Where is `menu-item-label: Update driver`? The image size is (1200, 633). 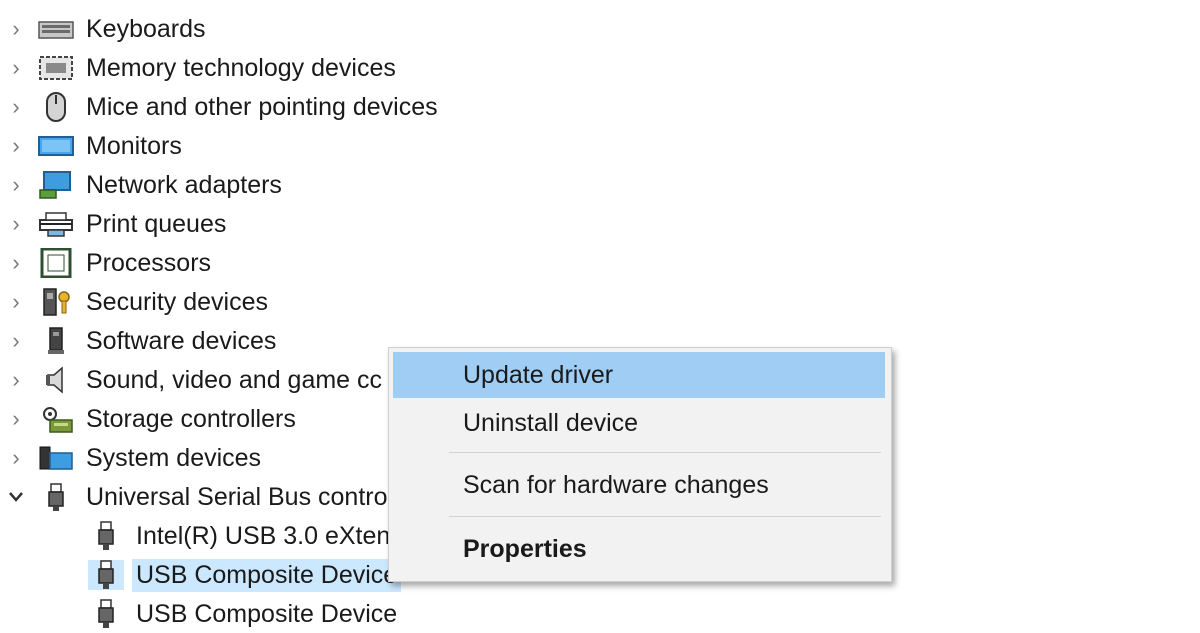
menu-item-label: Update driver is located at coordinates (538, 374).